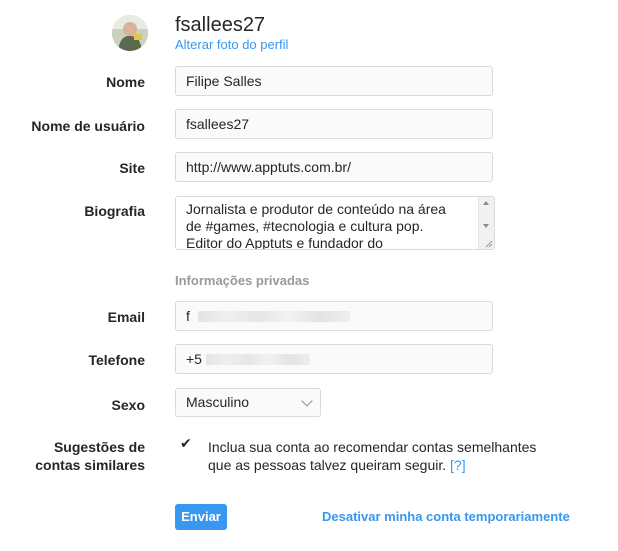  Describe the element at coordinates (132, 168) in the screenshot. I see `website-label: Site` at that location.